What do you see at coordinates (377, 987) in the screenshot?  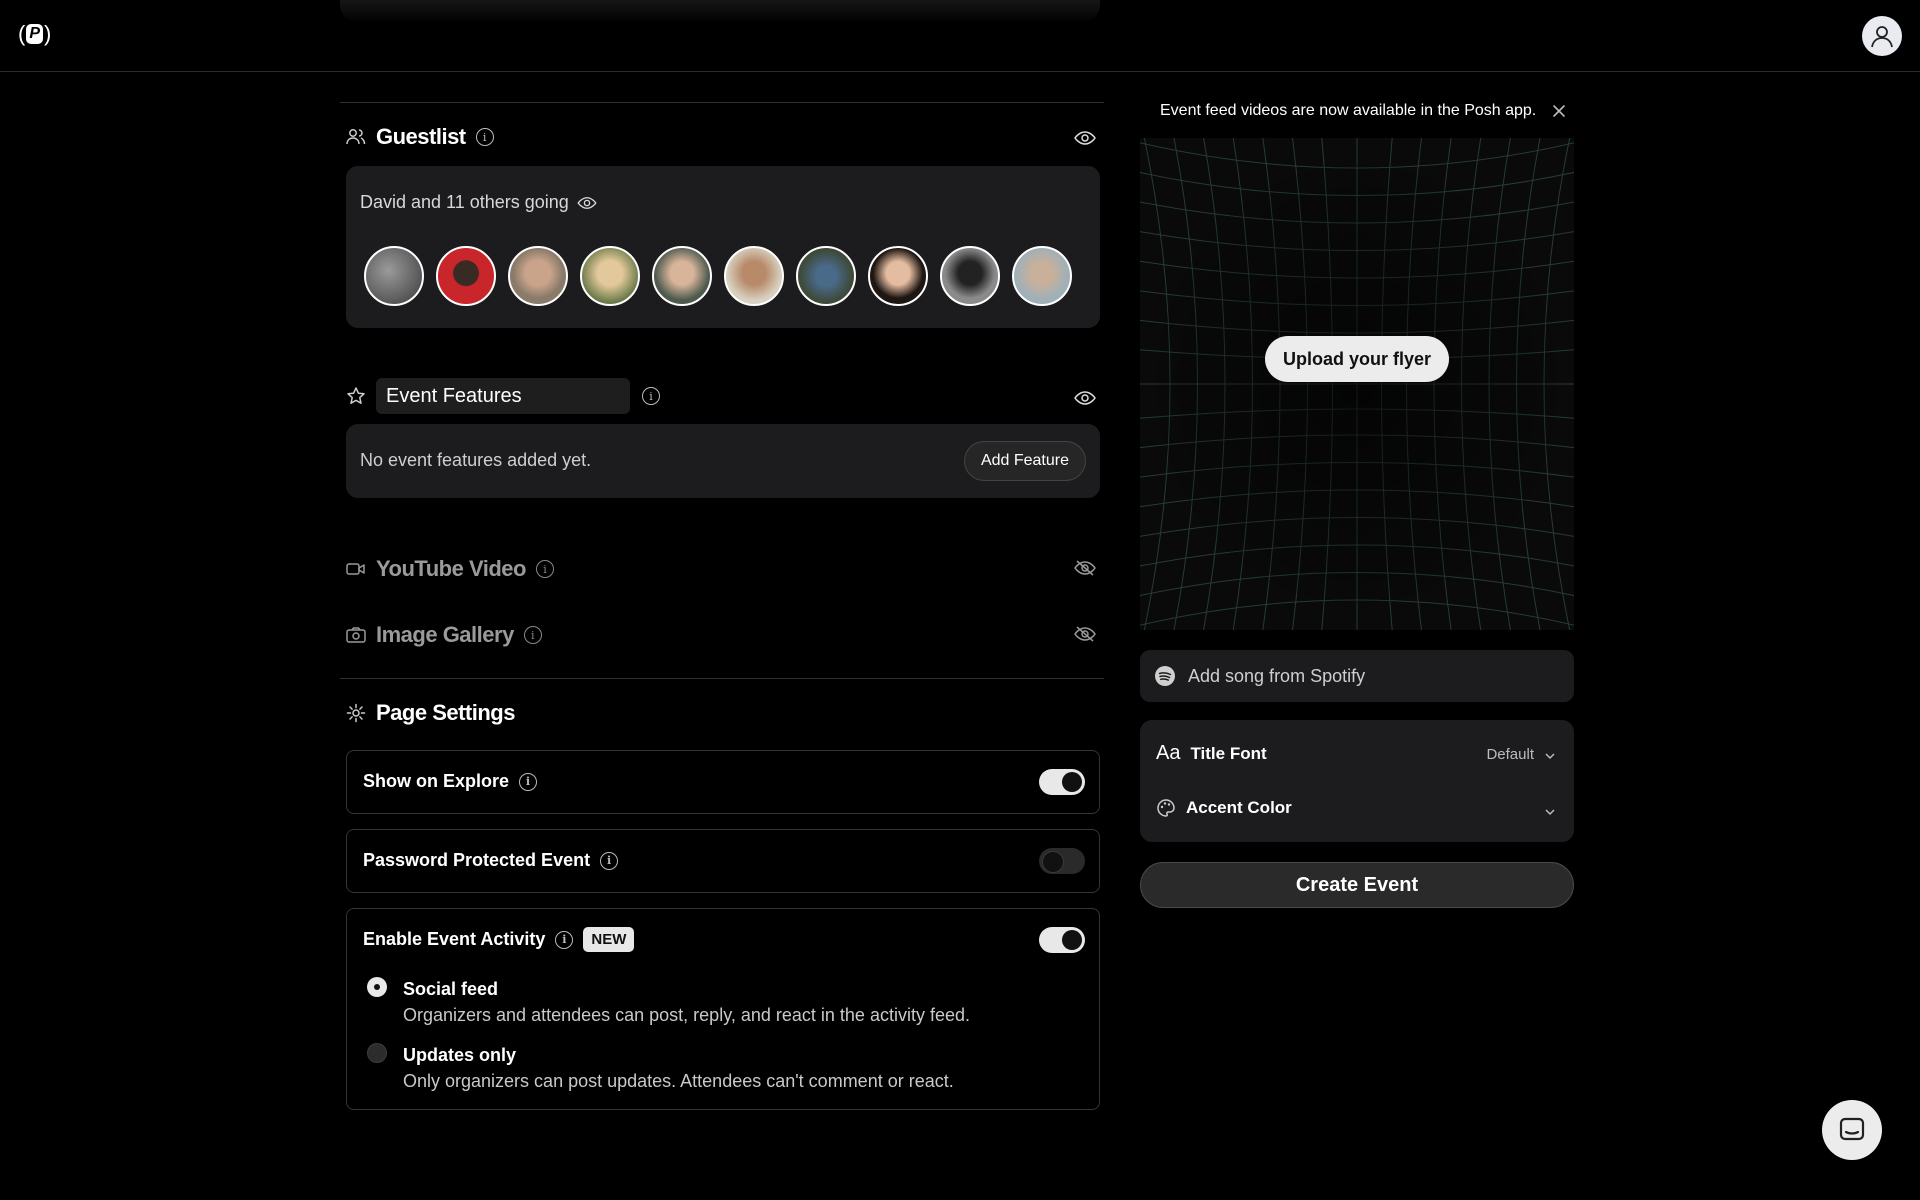 I see `social-feed-radio` at bounding box center [377, 987].